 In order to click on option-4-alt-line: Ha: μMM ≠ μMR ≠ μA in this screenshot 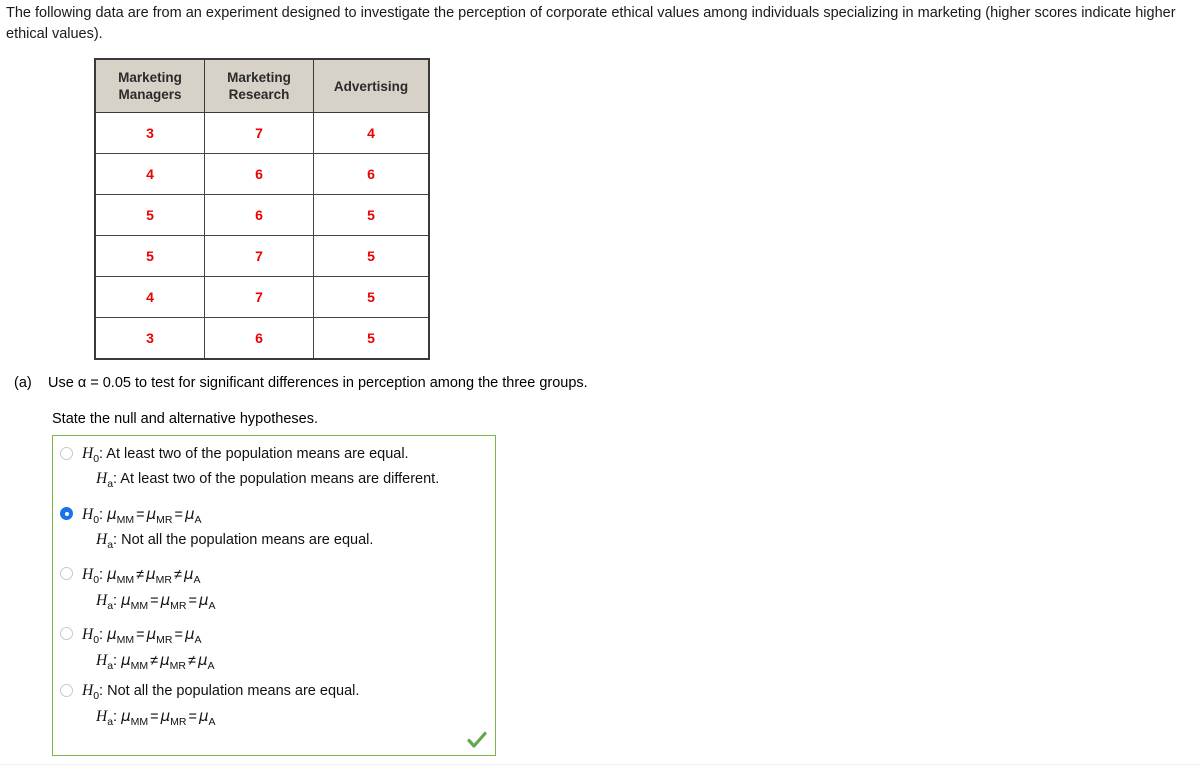, I will do `click(293, 663)`.